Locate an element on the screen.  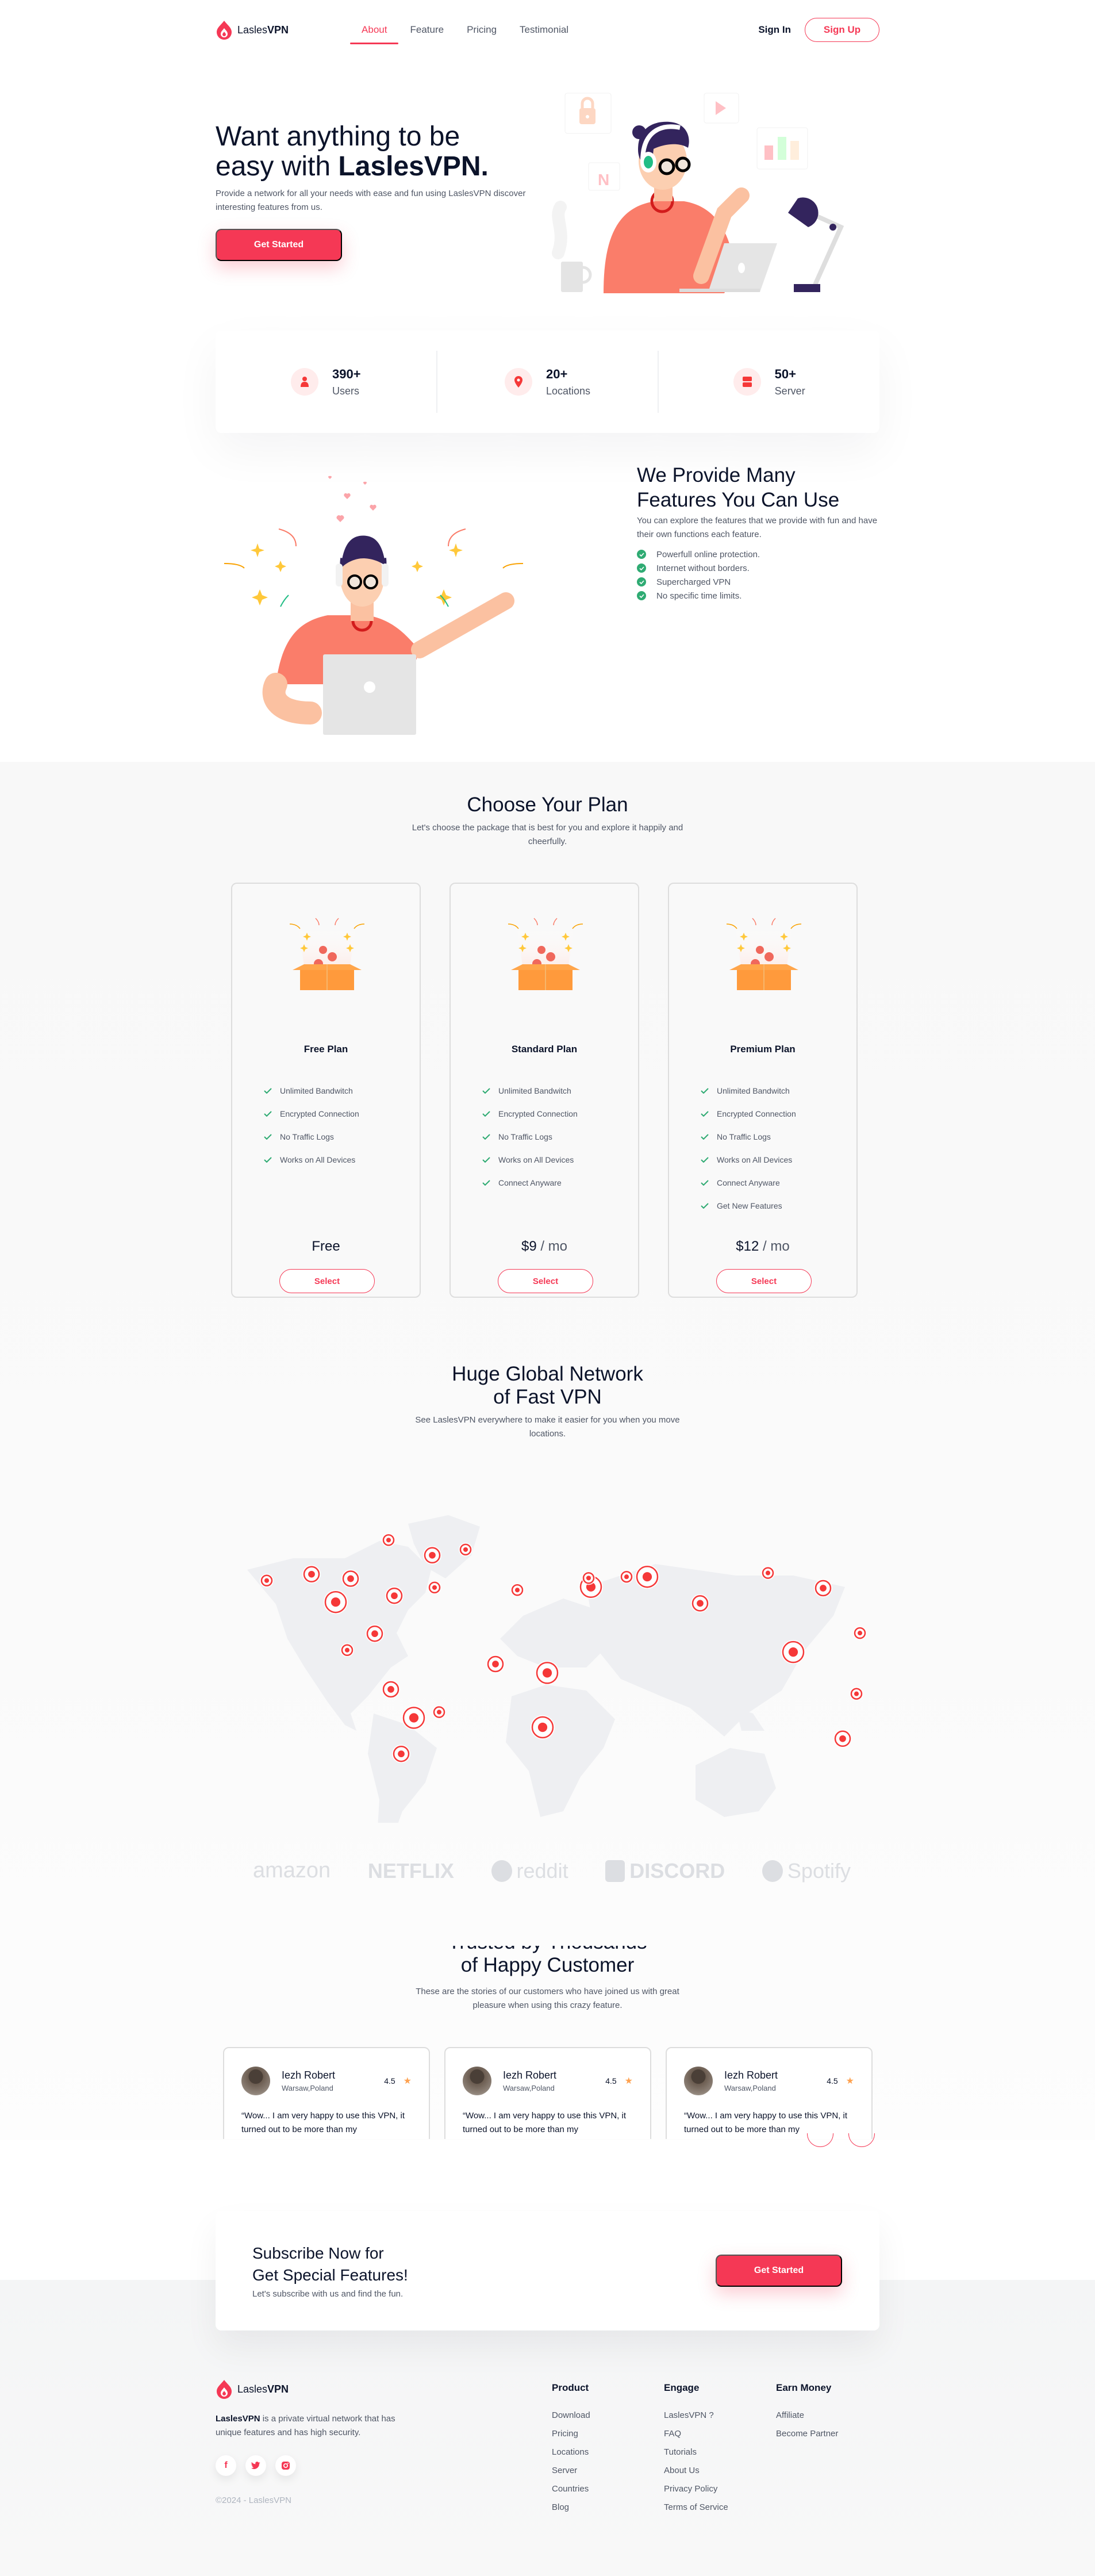
footer-link: About Us is located at coordinates (696, 2471).